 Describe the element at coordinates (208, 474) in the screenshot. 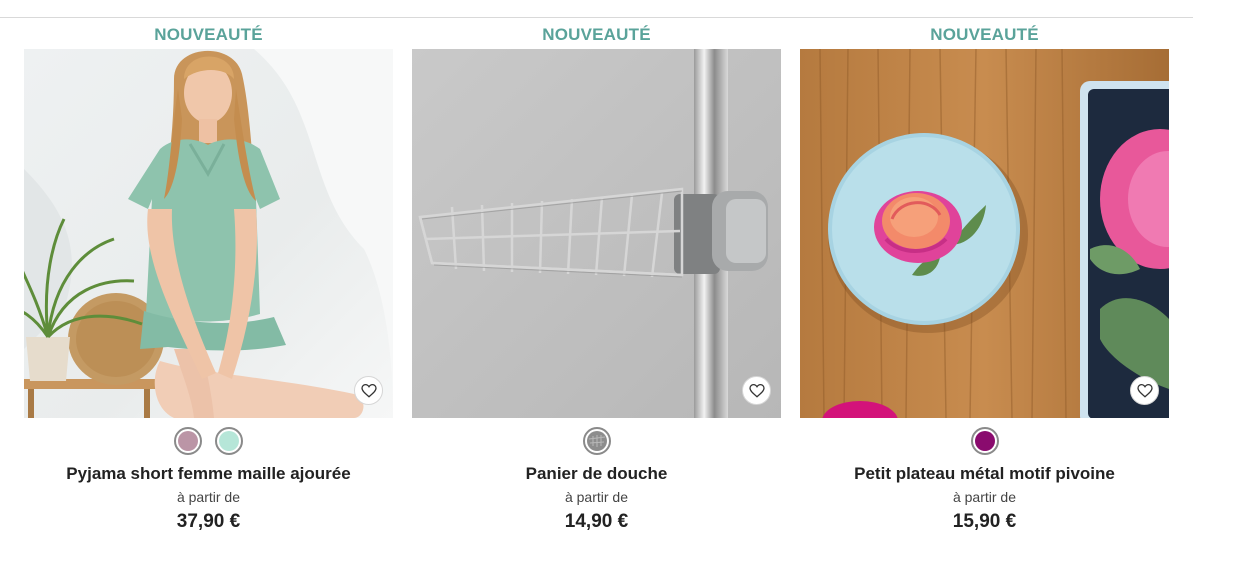

I see `product-name: Pyjama short femme maille ajourée` at that location.